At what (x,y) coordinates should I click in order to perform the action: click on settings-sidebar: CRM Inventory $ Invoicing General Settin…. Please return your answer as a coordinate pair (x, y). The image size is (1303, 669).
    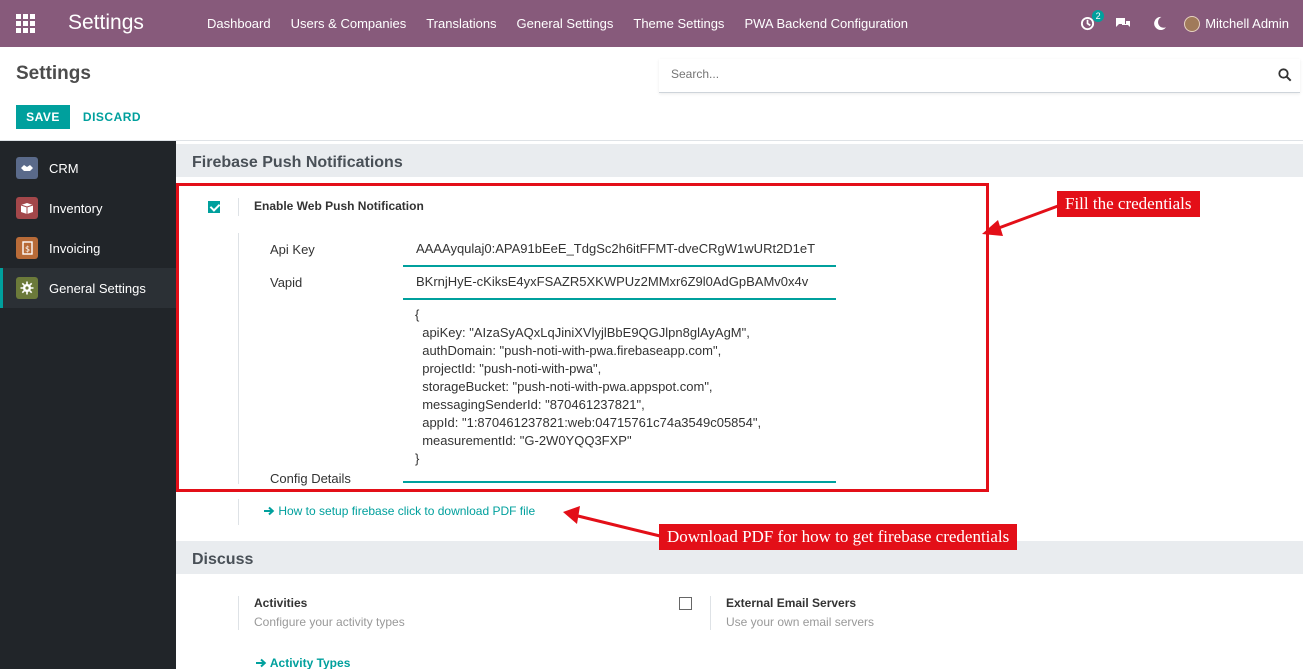
    Looking at the image, I should click on (88, 405).